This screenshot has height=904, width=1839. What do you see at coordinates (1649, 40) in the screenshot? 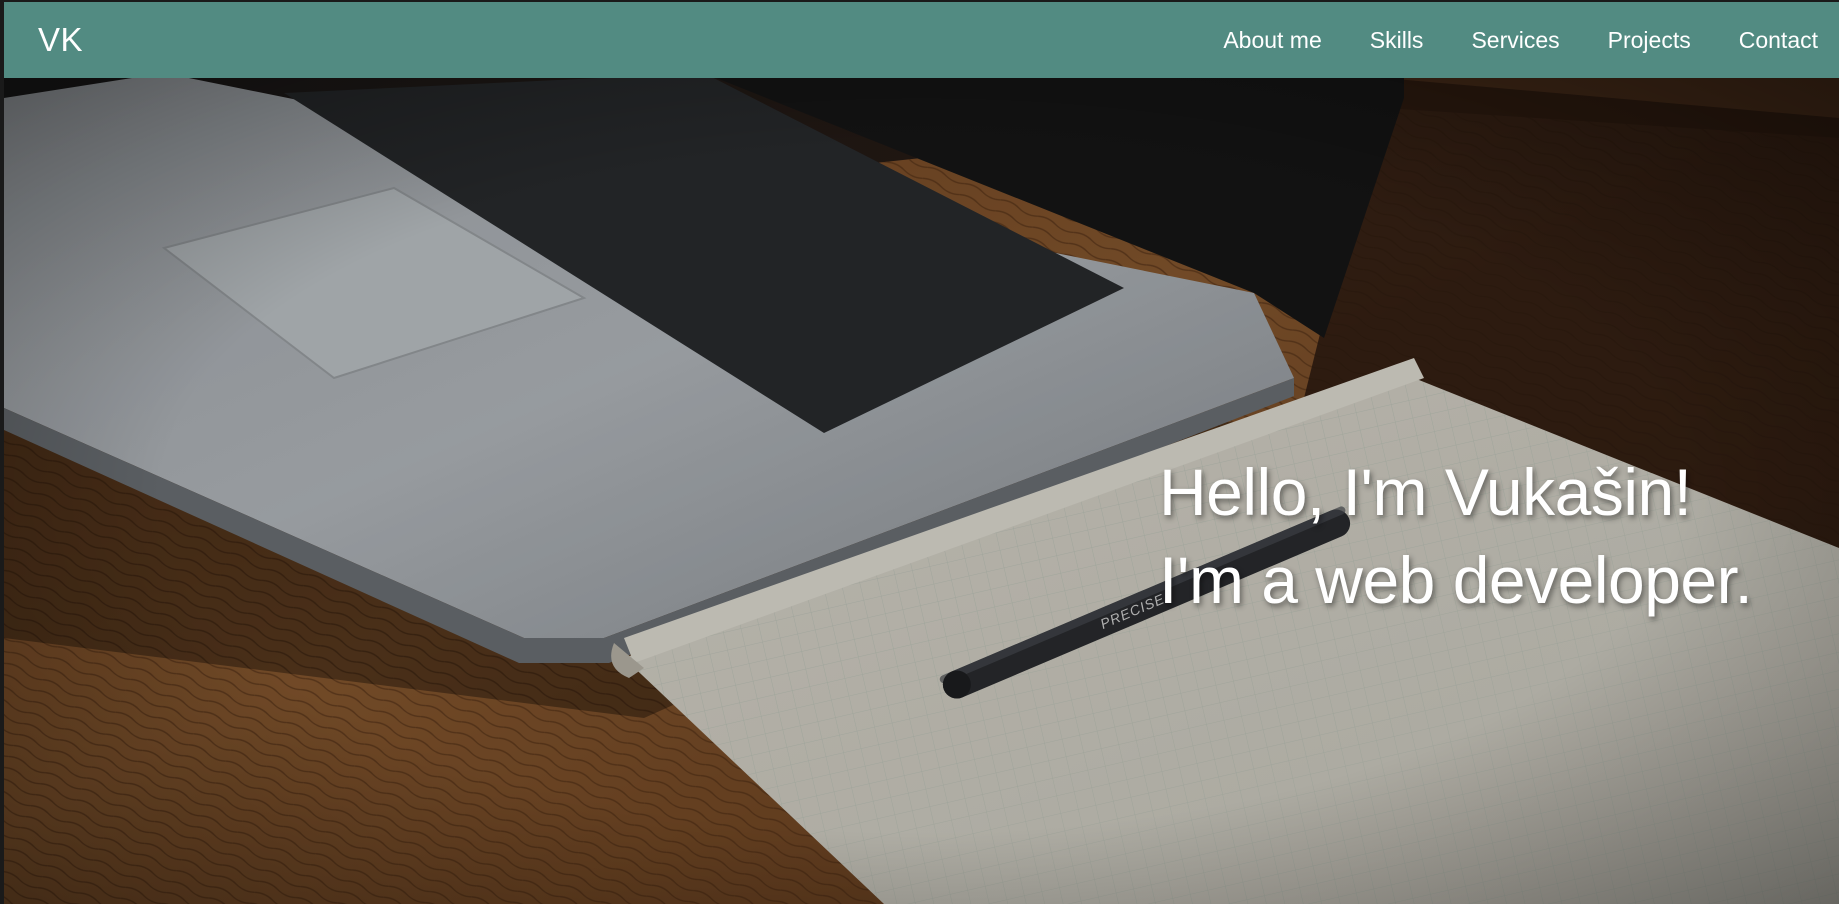
I see `nav-link-projects: Projects` at bounding box center [1649, 40].